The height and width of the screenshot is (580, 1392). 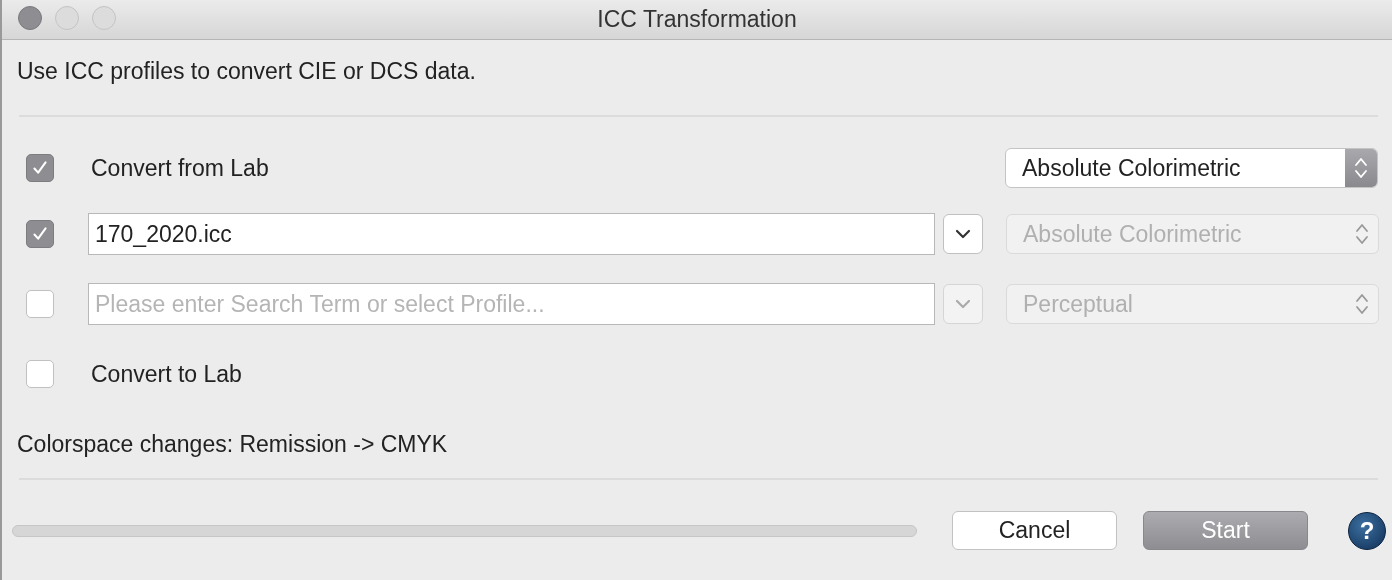 I want to click on description-text: Use ICC profiles to convert CIE or DCS data., so click(x=247, y=71).